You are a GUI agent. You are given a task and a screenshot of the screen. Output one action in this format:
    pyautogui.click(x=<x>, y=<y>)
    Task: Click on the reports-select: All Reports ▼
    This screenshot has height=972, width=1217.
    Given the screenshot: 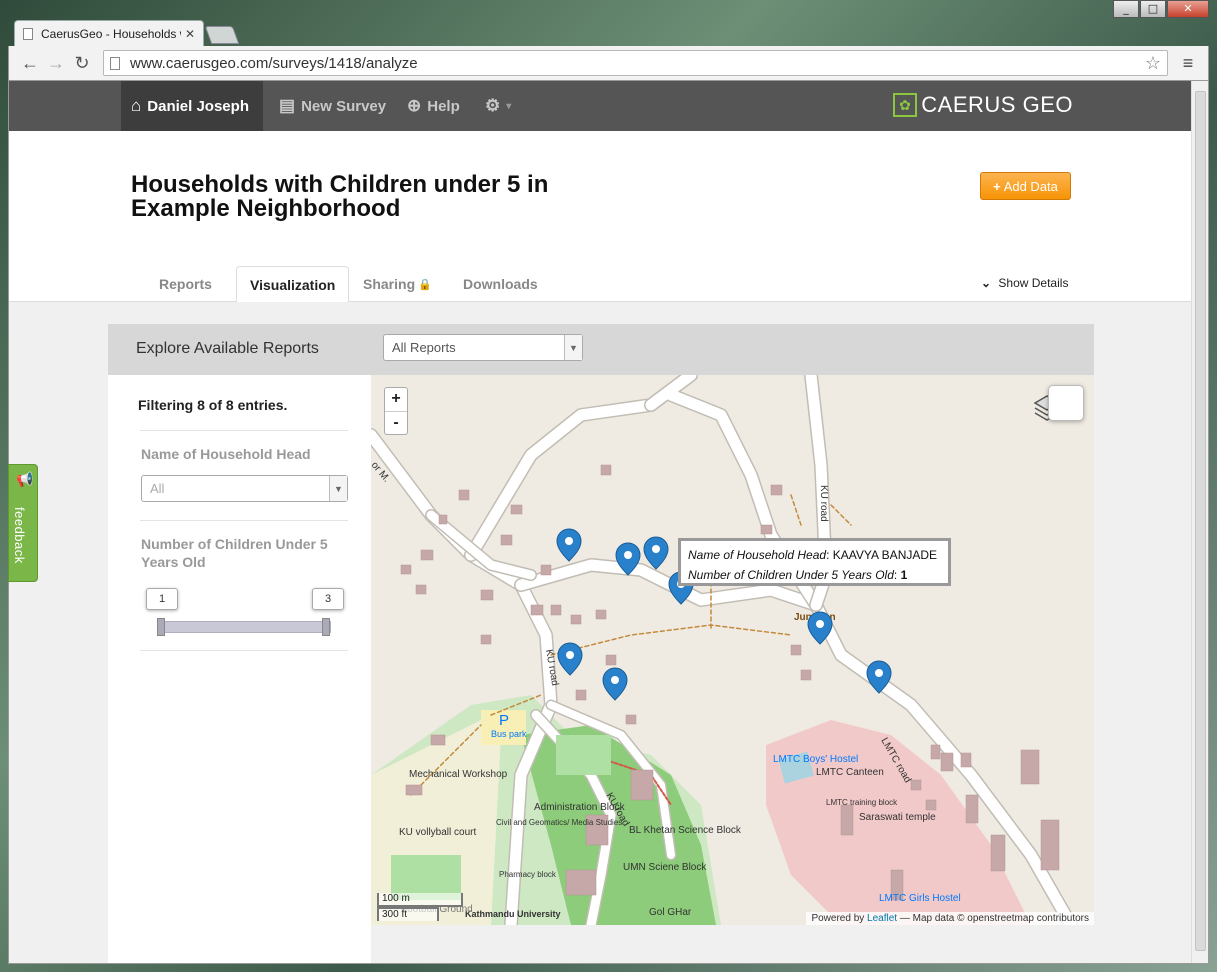 What is the action you would take?
    pyautogui.click(x=483, y=347)
    